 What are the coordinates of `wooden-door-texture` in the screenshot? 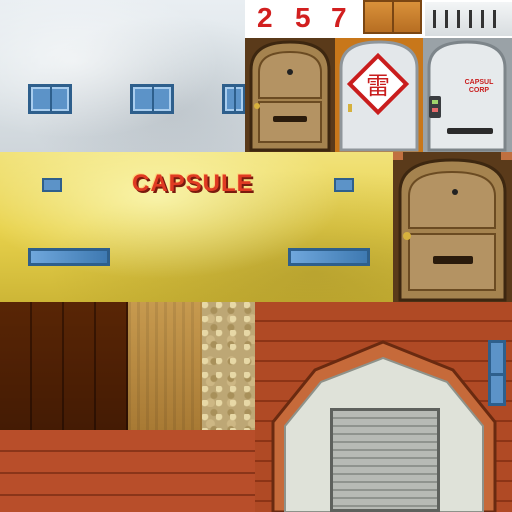 It's located at (290, 95).